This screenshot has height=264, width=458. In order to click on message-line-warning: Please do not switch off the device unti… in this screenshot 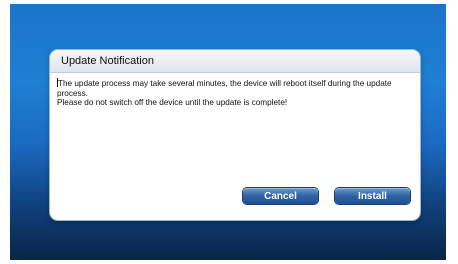, I will do `click(172, 103)`.